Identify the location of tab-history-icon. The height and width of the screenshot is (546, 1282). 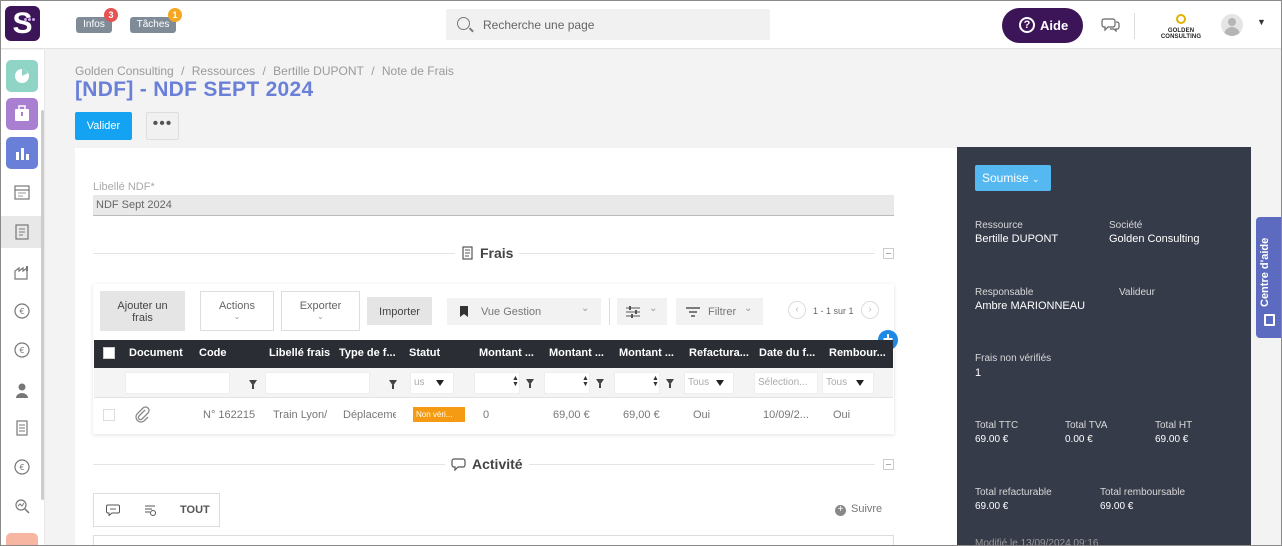
(150, 510).